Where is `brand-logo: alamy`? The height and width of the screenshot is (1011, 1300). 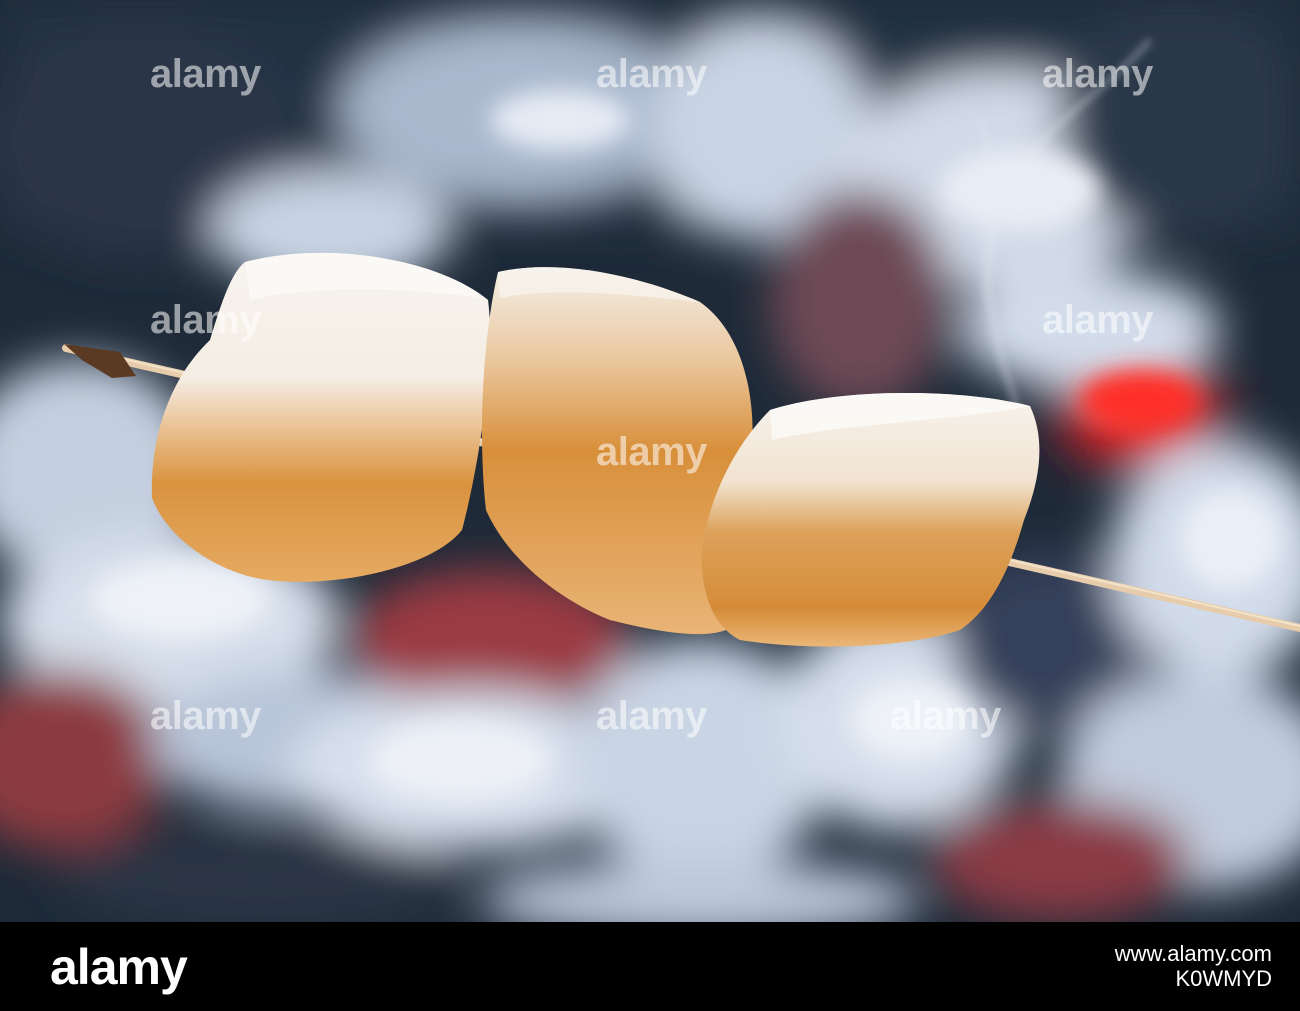
brand-logo: alamy is located at coordinates (119, 966).